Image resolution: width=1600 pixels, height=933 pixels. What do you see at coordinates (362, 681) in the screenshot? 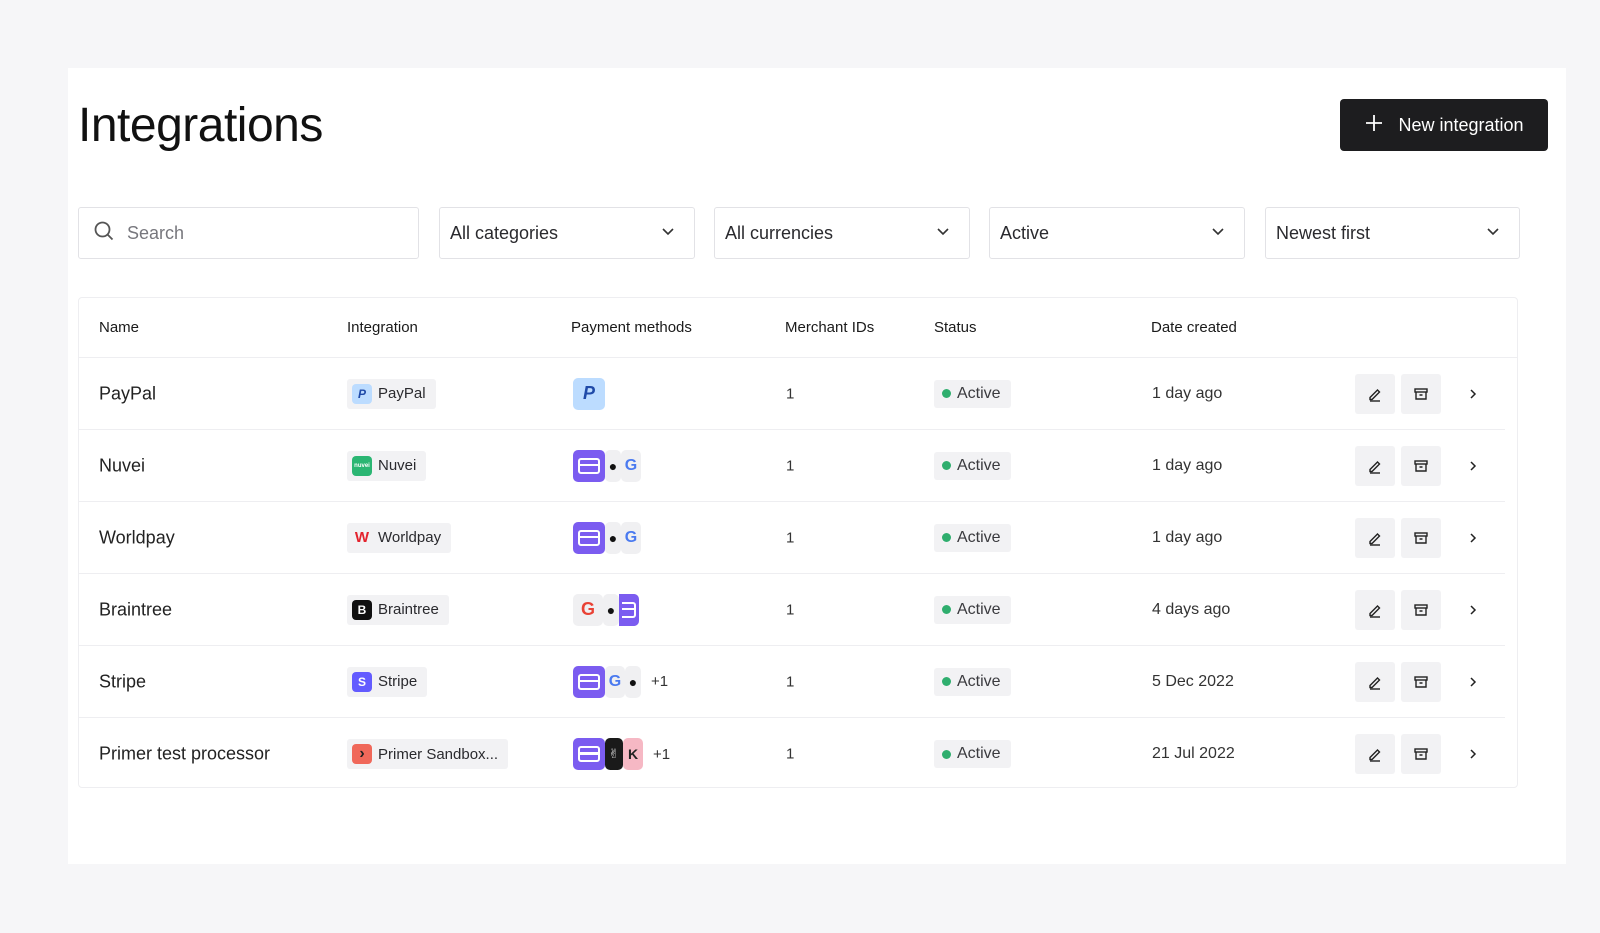
I see `stripe-logo-icon: S` at bounding box center [362, 681].